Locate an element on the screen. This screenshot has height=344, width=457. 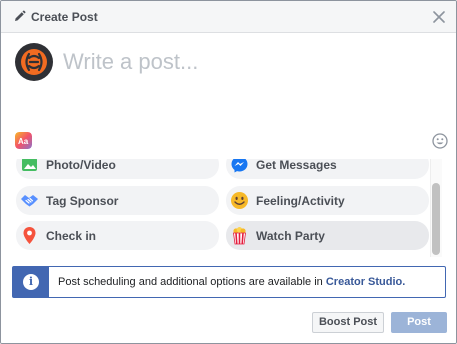
option-watch-party: Watch Party is located at coordinates (327, 235).